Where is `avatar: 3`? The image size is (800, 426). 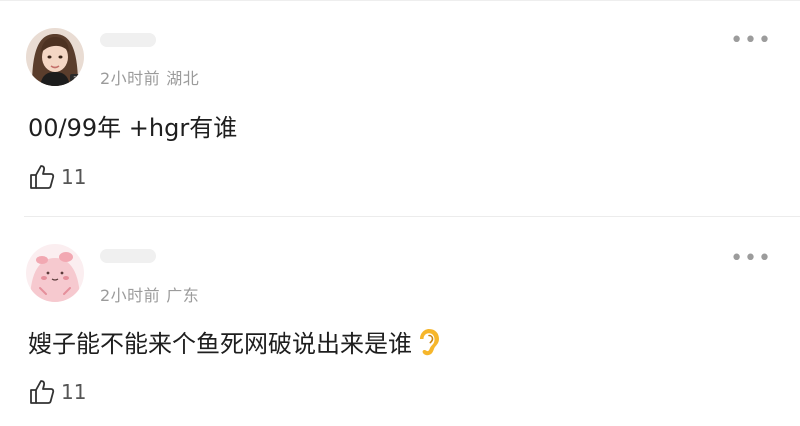 avatar: 3 is located at coordinates (55, 57).